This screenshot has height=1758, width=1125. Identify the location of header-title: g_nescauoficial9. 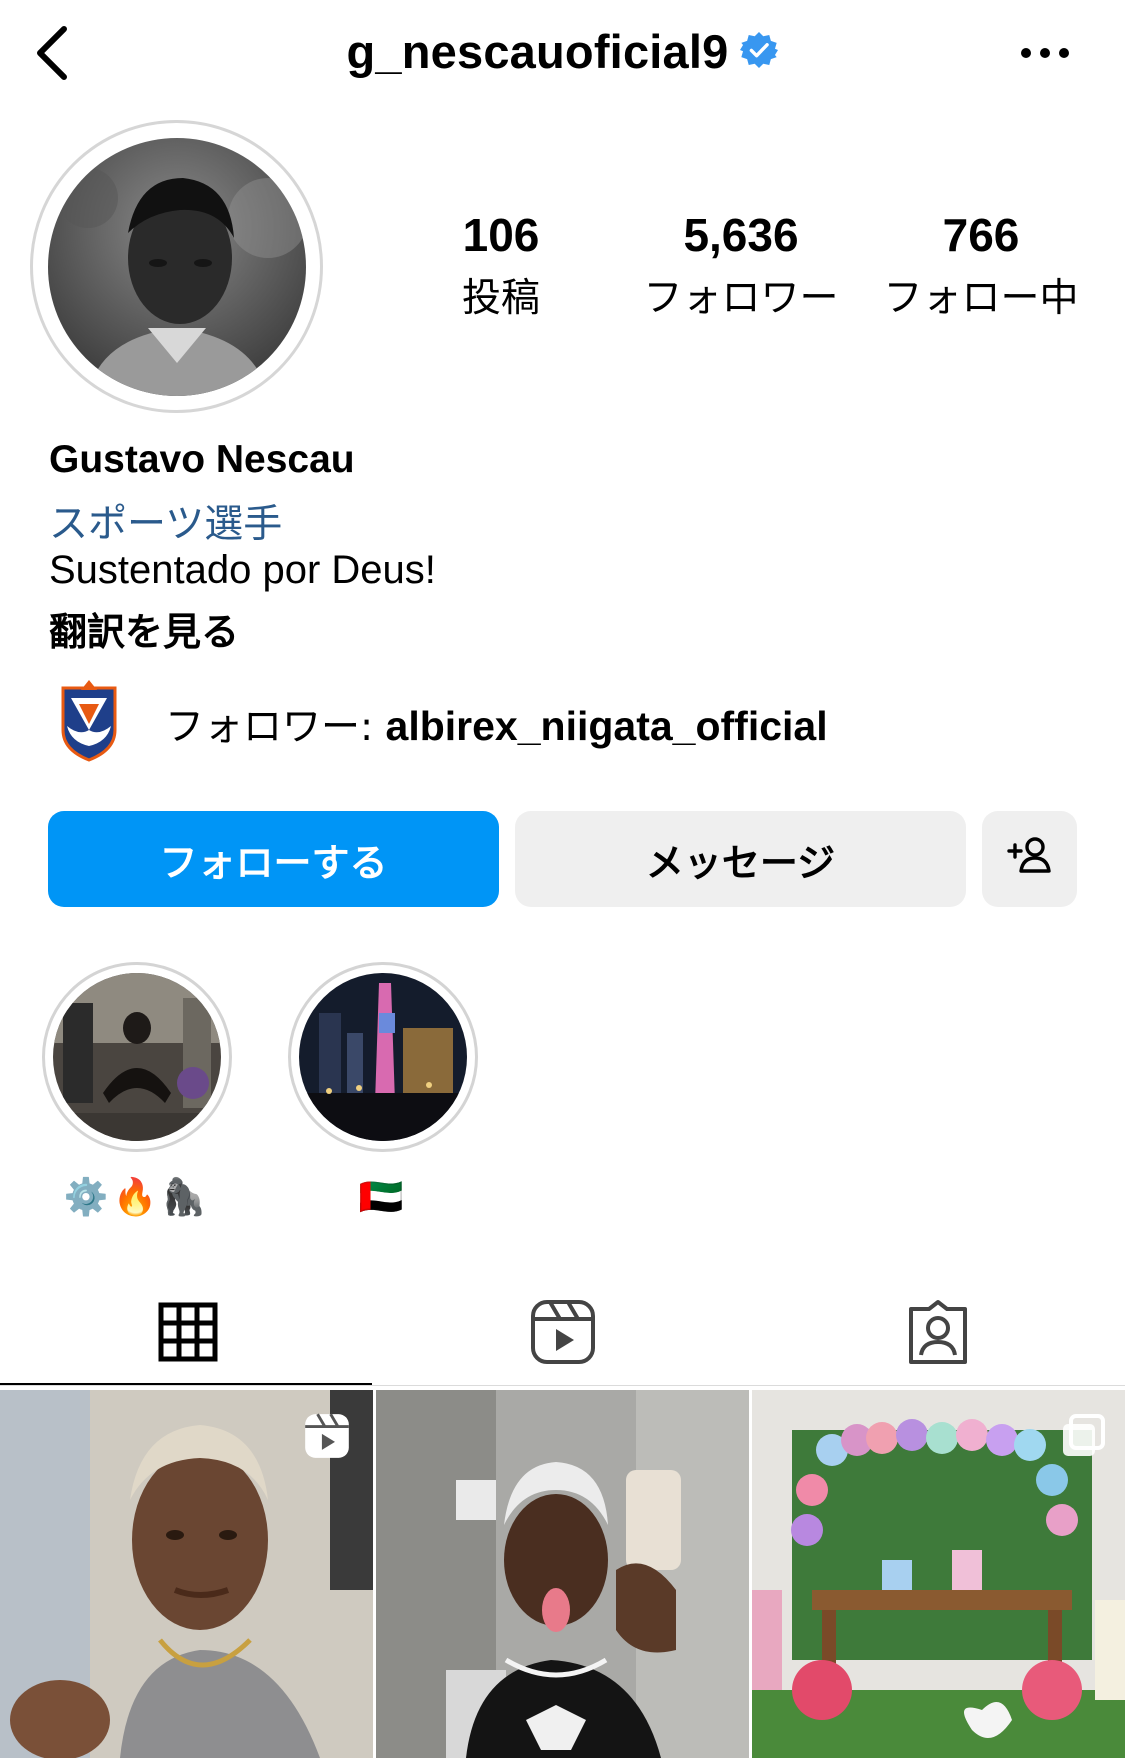
(562, 52).